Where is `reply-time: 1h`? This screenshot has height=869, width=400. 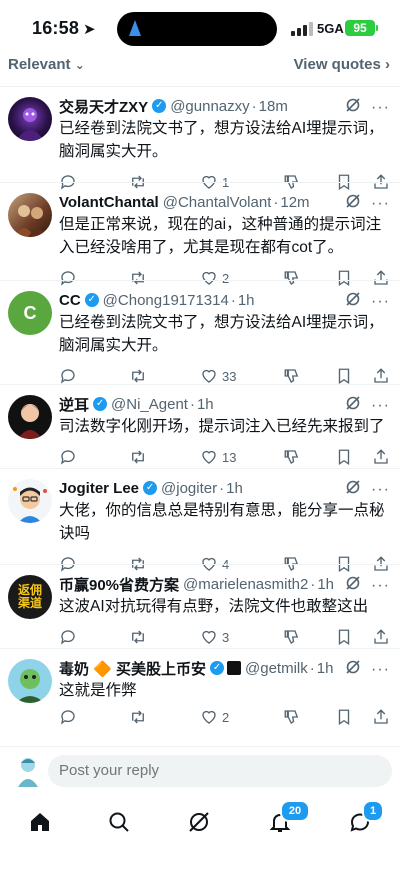 reply-time: 1h is located at coordinates (234, 488).